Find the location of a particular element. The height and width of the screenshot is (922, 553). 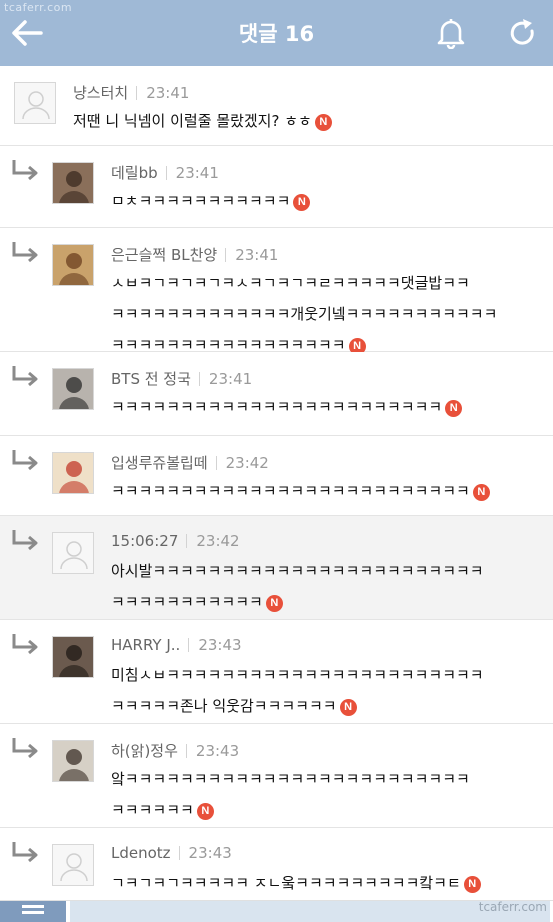

bottom-bar is located at coordinates (276, 911).